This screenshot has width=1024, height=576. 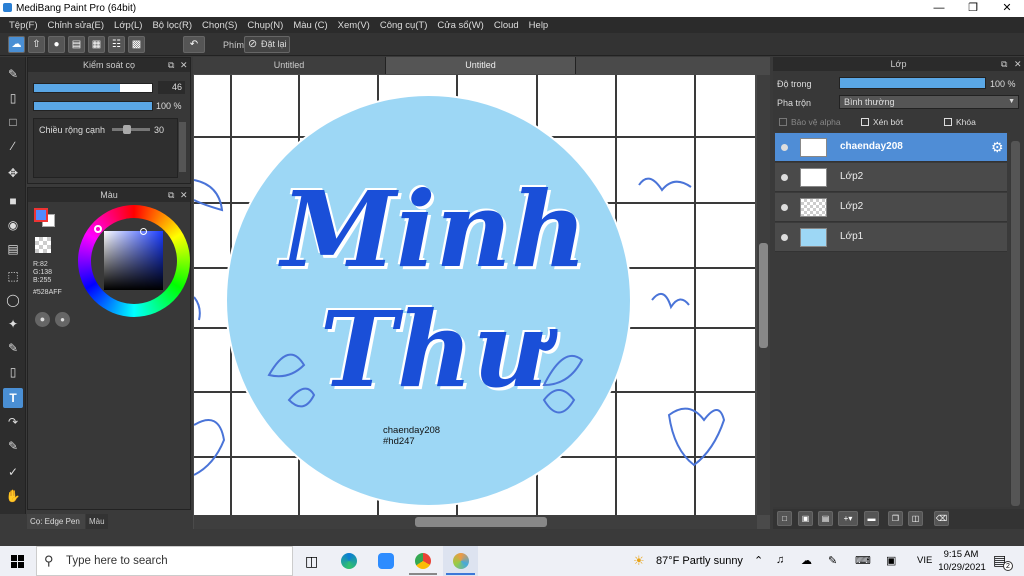 What do you see at coordinates (219, 25) in the screenshot?
I see `menu-select: Chọn(S)` at bounding box center [219, 25].